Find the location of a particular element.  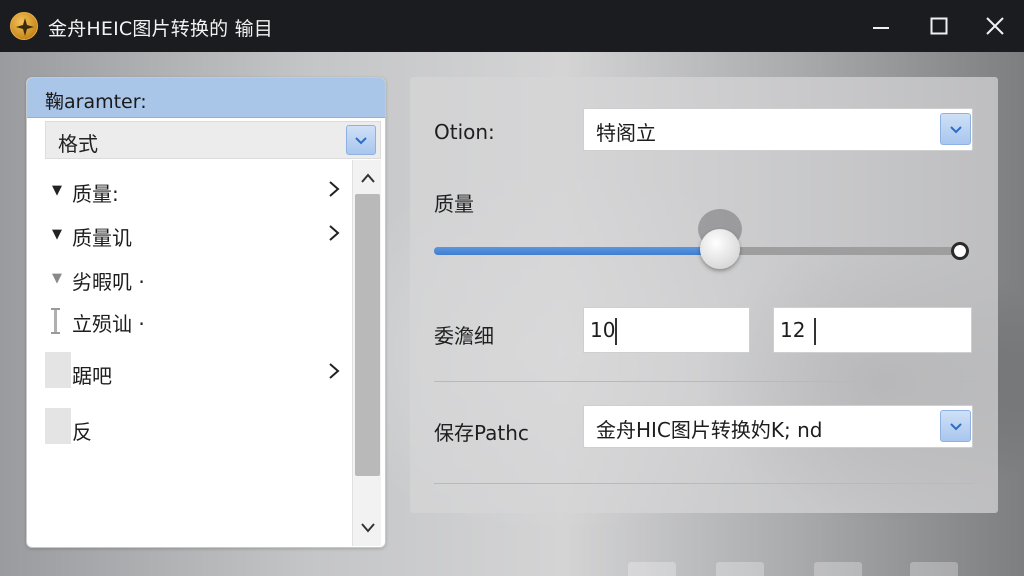

tree-item-label: 质量: is located at coordinates (95, 194).